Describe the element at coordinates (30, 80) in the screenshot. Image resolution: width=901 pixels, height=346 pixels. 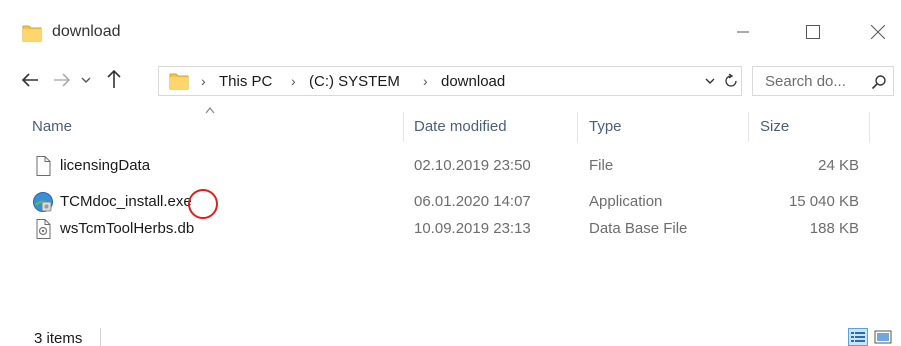
I see `arrow-left-icon` at that location.